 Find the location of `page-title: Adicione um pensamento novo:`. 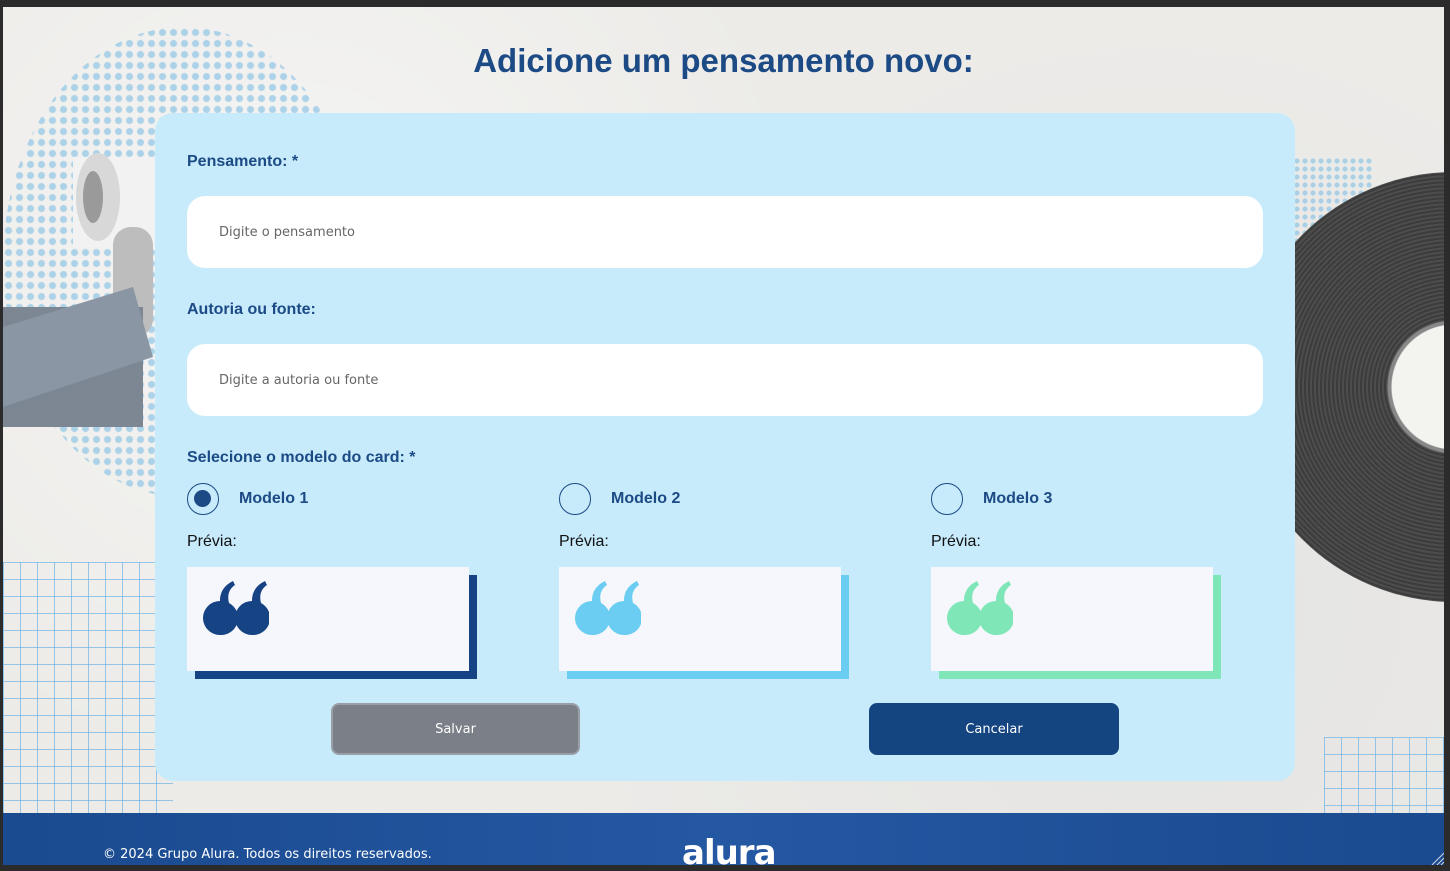

page-title: Adicione um pensamento novo: is located at coordinates (723, 60).